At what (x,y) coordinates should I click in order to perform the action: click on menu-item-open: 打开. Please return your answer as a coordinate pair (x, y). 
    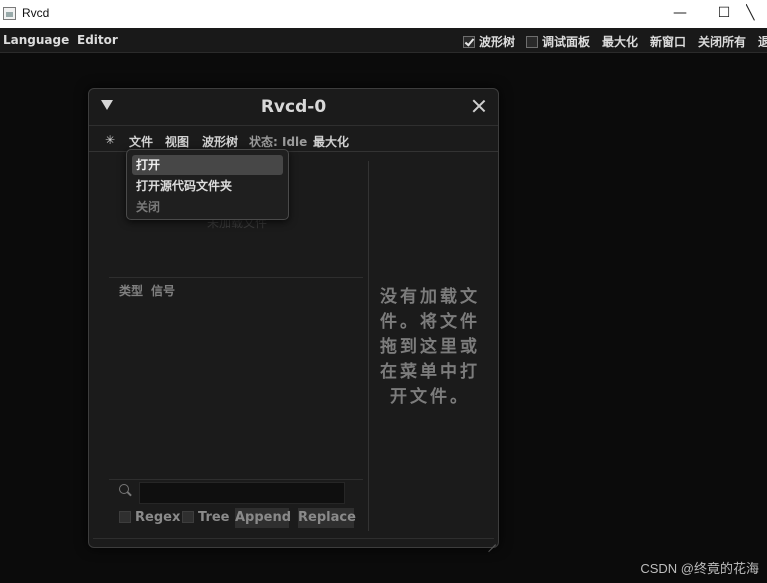
    Looking at the image, I should click on (207, 165).